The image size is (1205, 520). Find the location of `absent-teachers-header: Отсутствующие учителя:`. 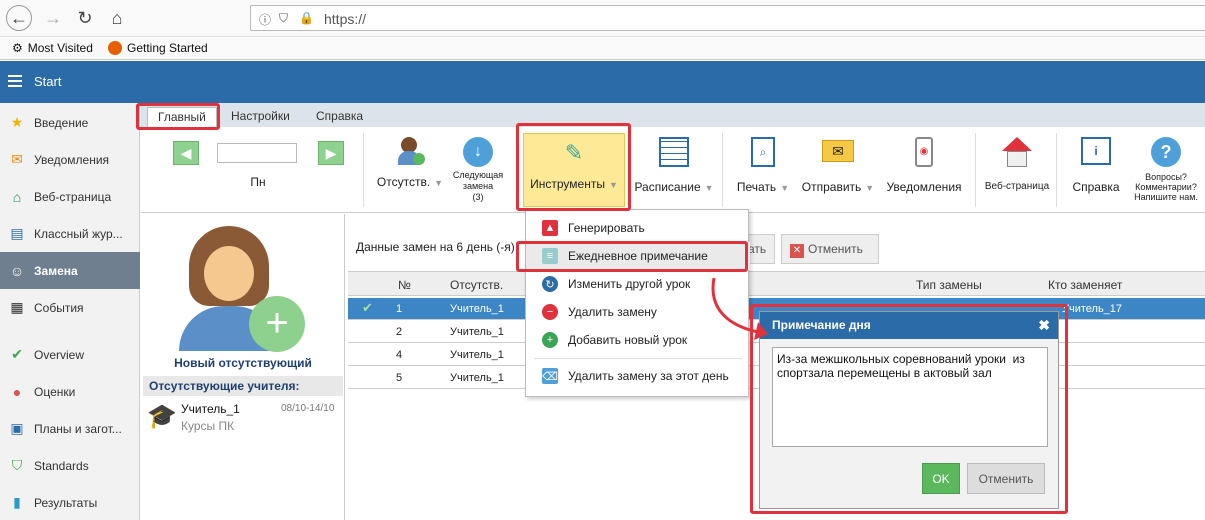

absent-teachers-header: Отсутствующие учителя: is located at coordinates (243, 386).